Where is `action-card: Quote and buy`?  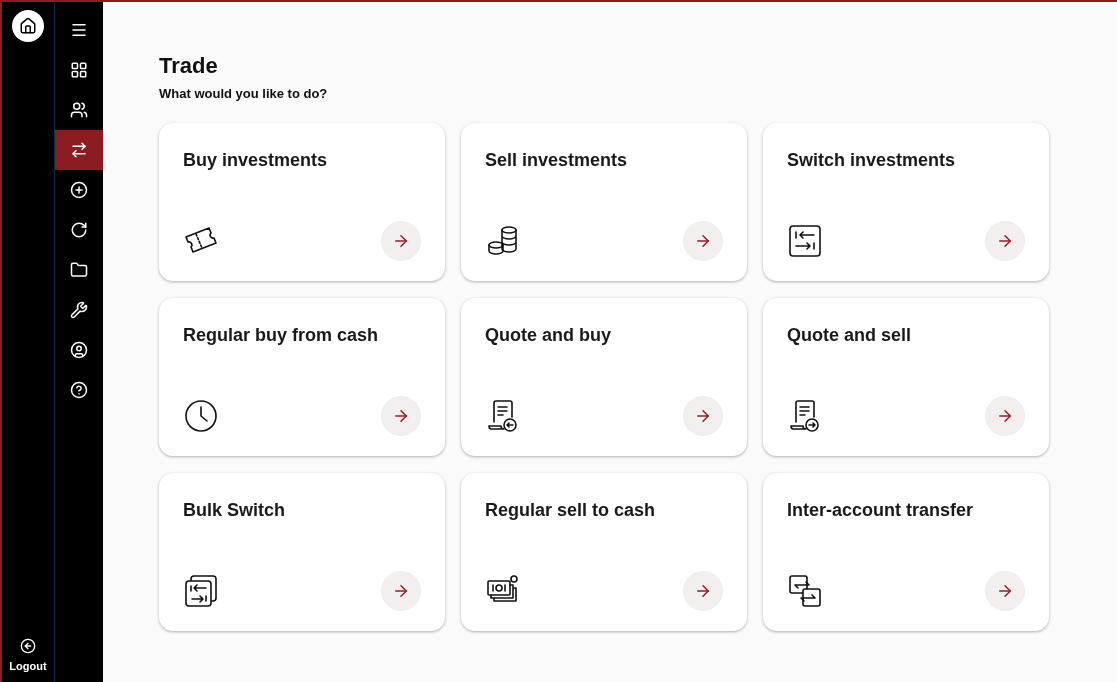
action-card: Quote and buy is located at coordinates (604, 377).